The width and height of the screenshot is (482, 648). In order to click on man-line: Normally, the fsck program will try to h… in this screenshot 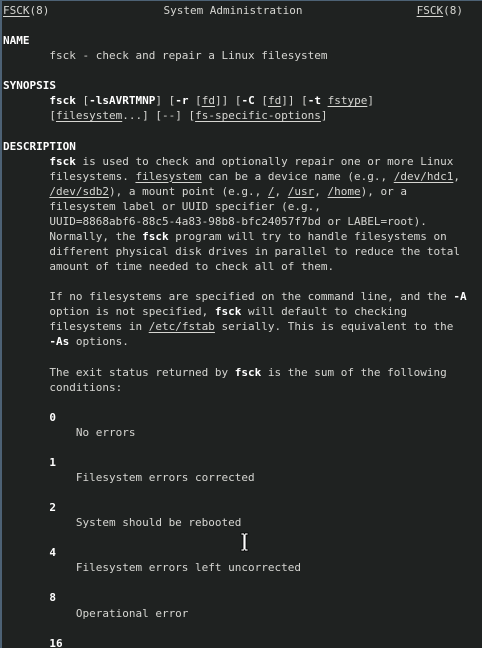, I will do `click(242, 236)`.